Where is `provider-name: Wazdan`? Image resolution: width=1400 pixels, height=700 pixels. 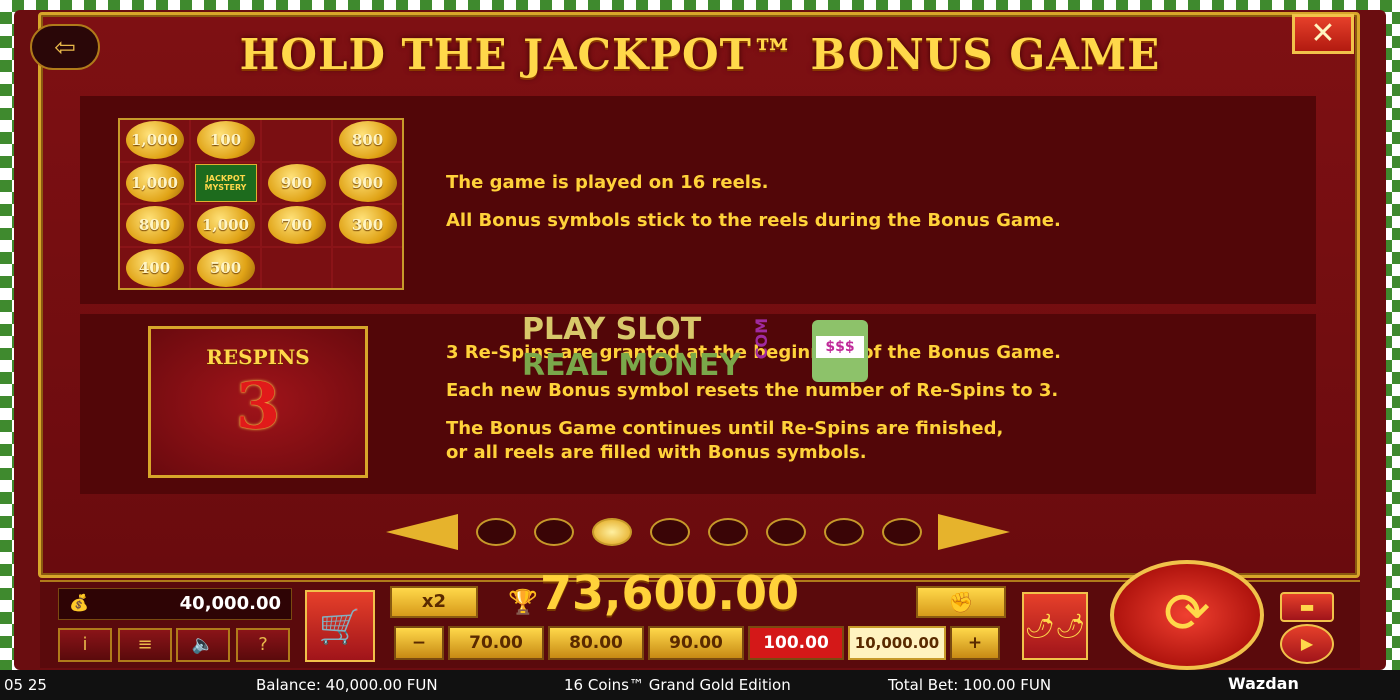
provider-name: Wazdan is located at coordinates (1263, 683).